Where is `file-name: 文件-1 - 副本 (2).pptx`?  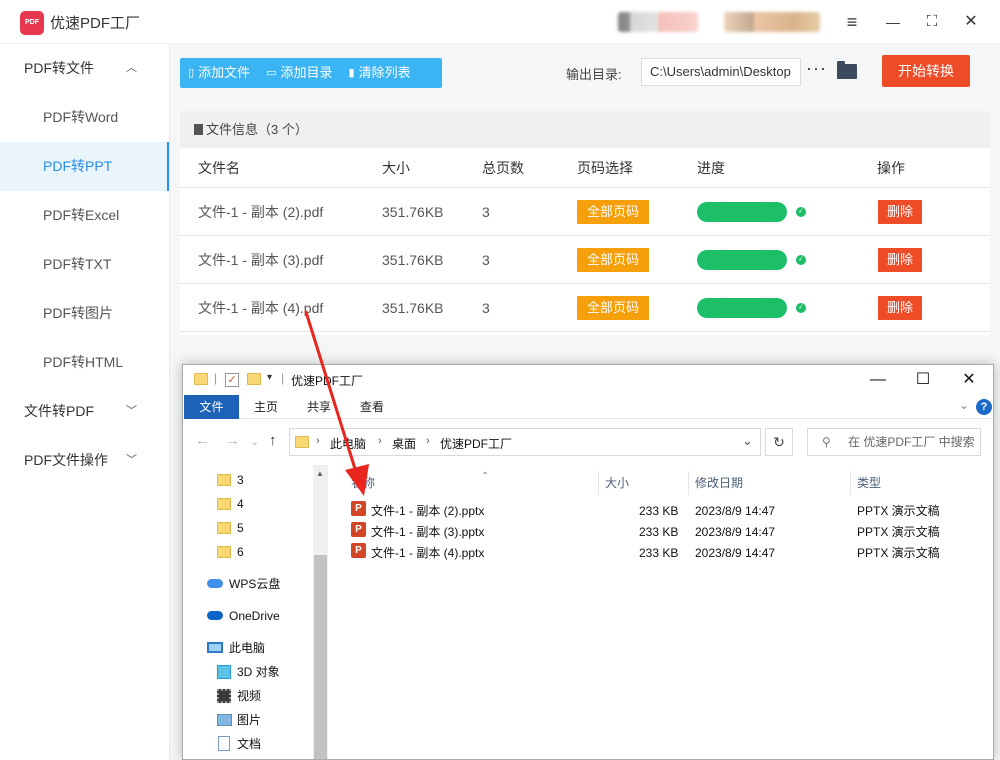
file-name: 文件-1 - 副本 (2).pptx is located at coordinates (428, 511).